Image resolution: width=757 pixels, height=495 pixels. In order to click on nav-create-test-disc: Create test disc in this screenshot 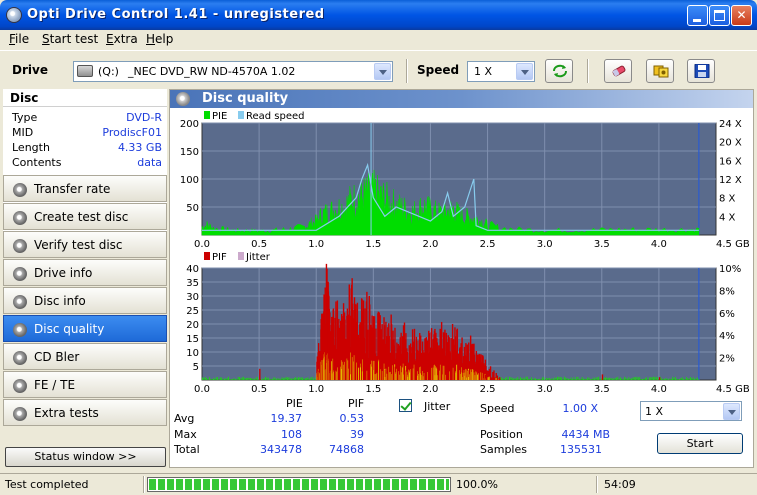, I will do `click(85, 216)`.